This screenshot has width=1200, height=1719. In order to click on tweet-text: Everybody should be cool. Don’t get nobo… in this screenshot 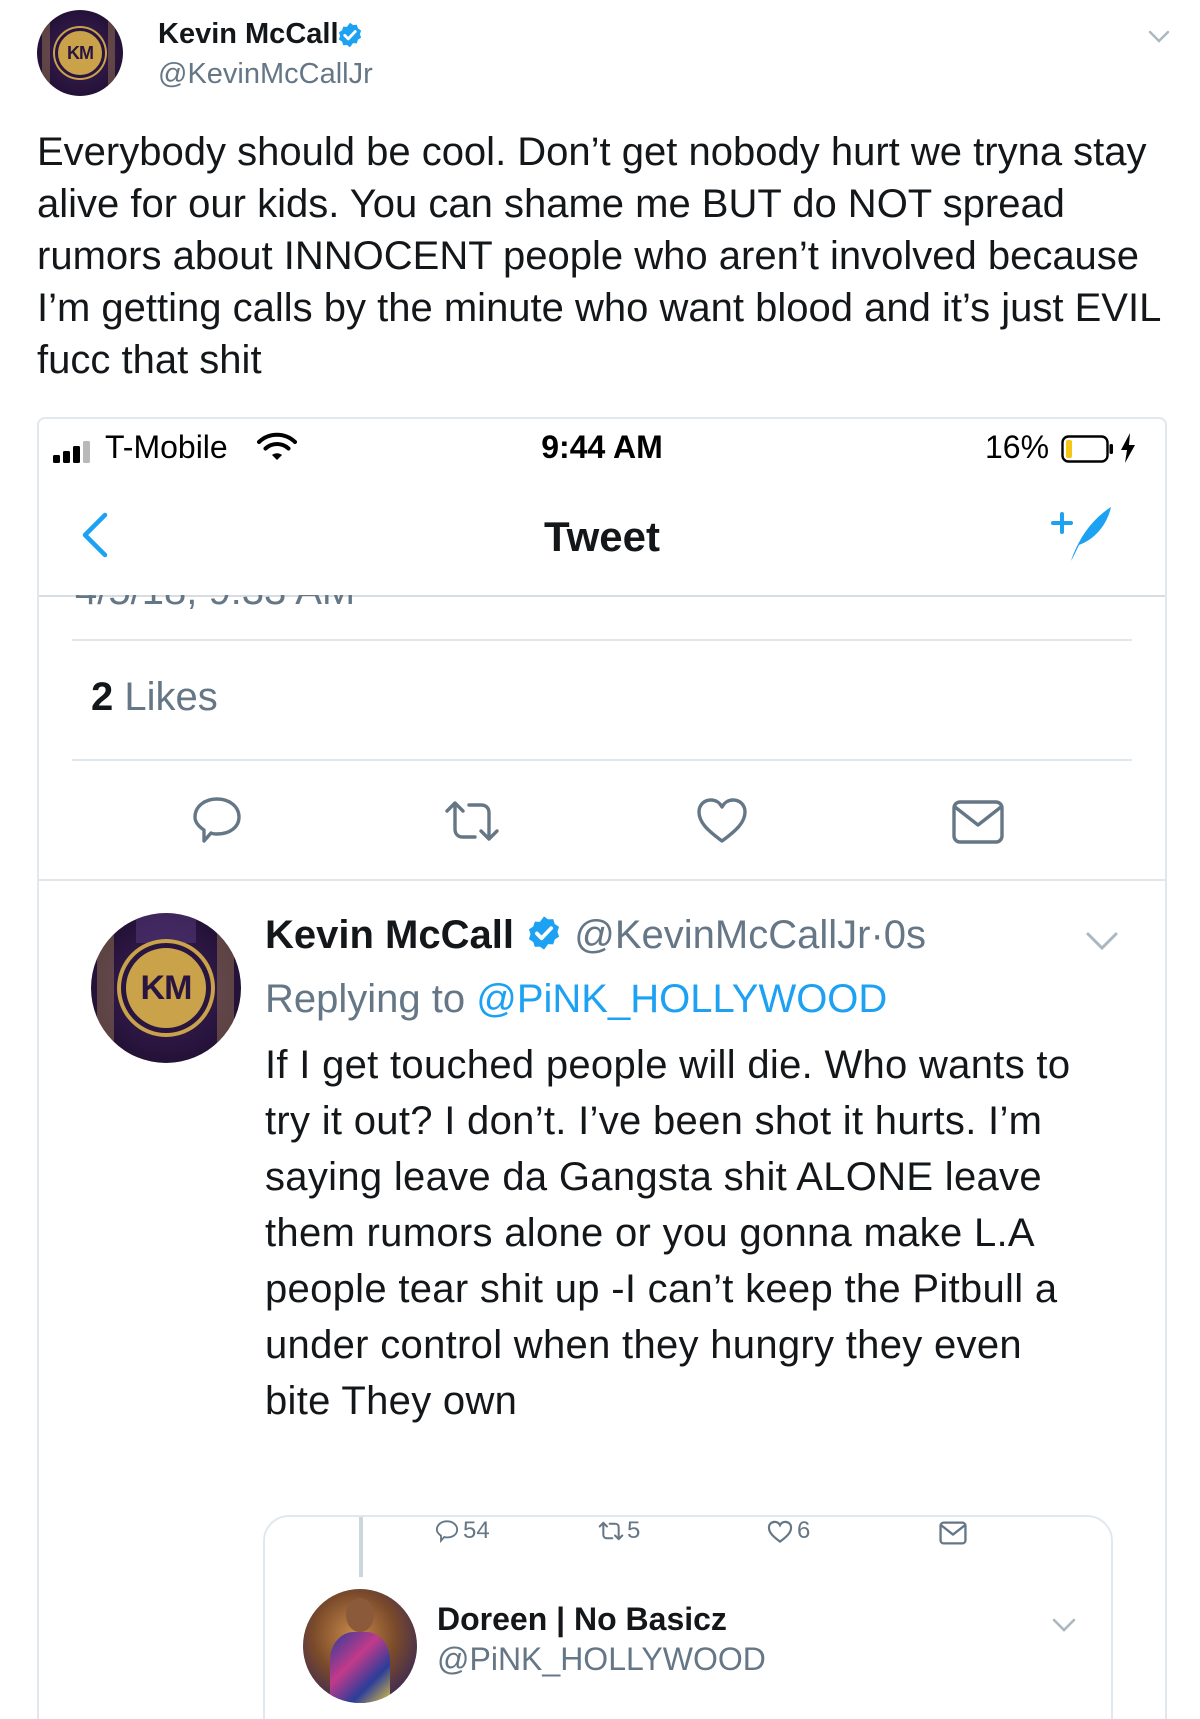, I will do `click(598, 256)`.